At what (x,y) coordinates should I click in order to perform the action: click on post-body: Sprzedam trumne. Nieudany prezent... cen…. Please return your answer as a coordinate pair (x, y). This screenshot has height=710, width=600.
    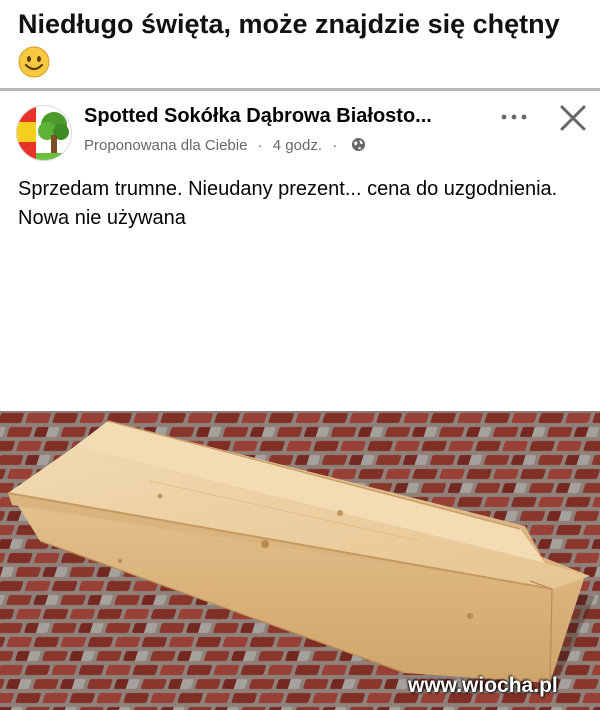
    Looking at the image, I should click on (288, 203).